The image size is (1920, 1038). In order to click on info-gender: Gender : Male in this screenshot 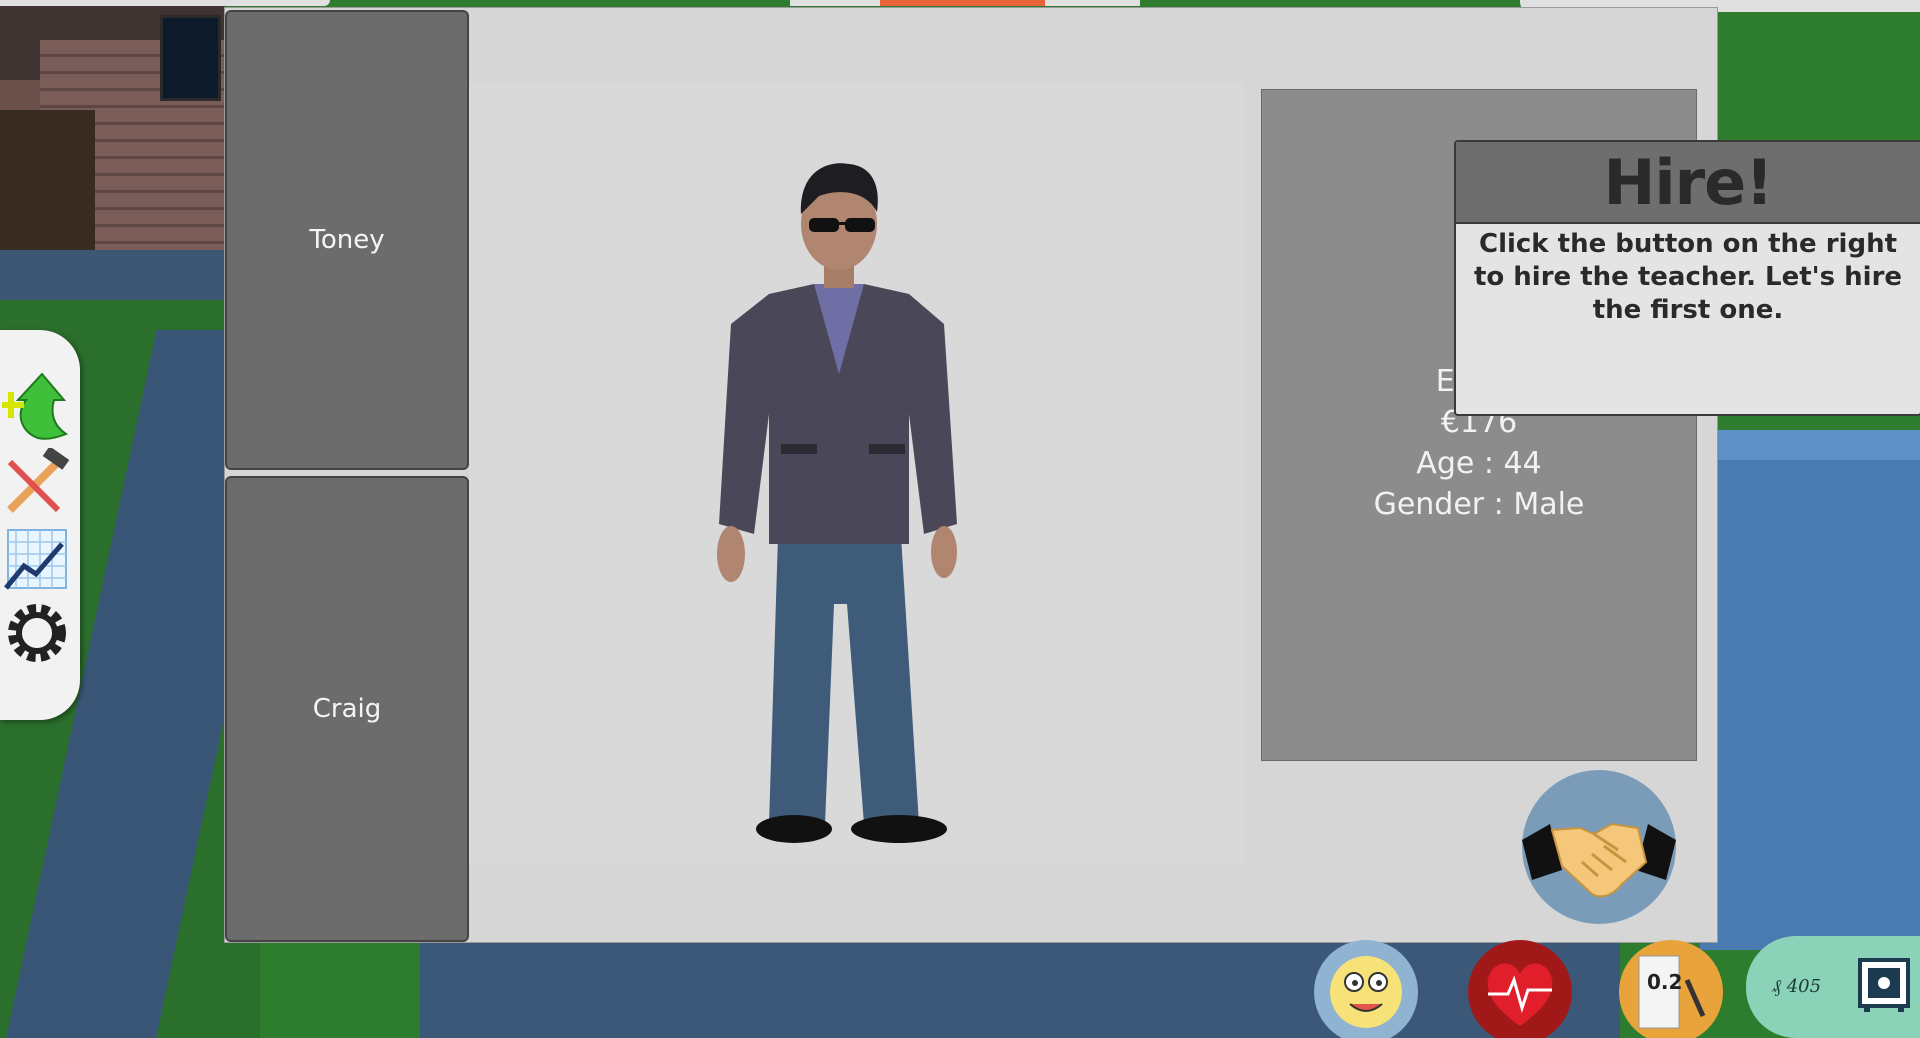, I will do `click(1479, 504)`.